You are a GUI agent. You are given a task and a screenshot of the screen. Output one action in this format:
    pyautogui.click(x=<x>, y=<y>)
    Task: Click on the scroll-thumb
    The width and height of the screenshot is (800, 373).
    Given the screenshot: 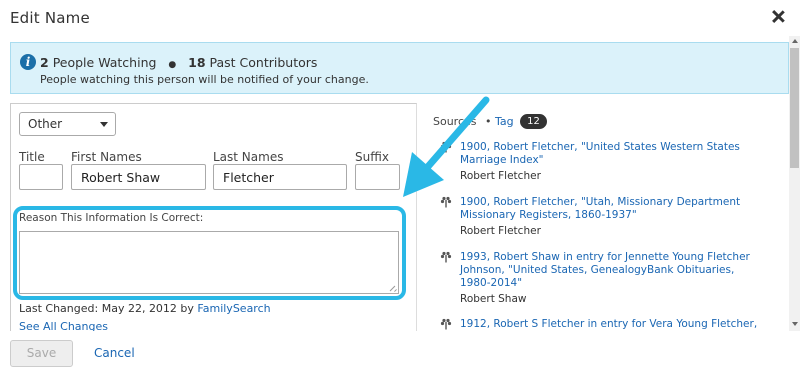 What is the action you would take?
    pyautogui.click(x=794, y=108)
    